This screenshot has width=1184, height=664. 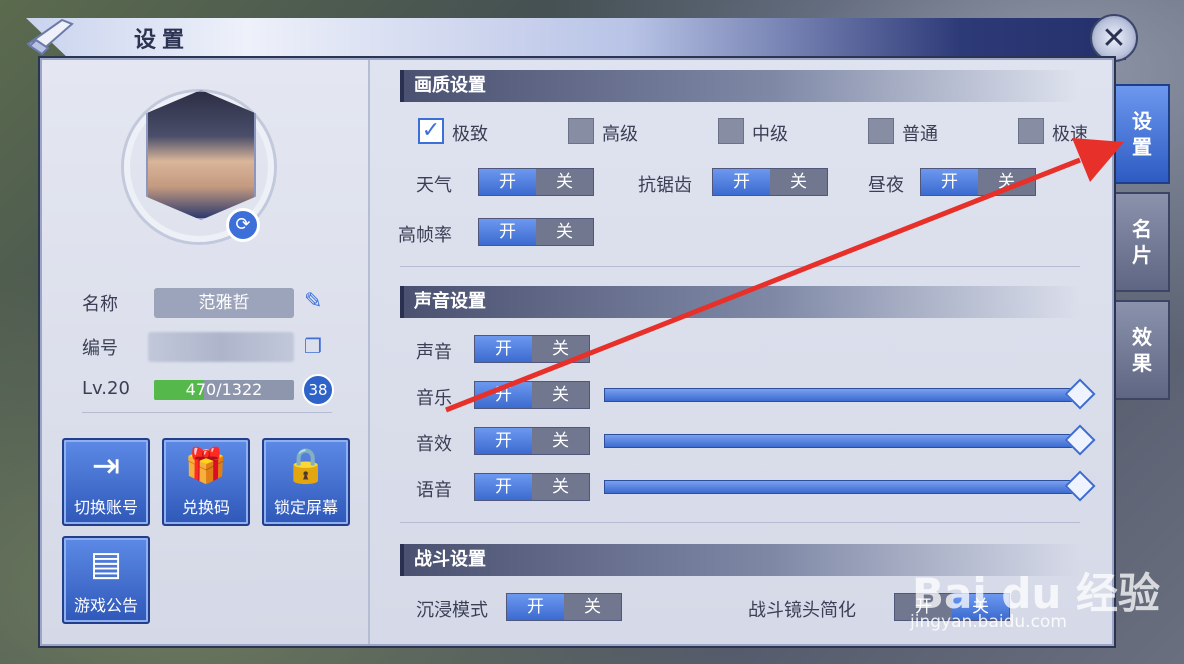 I want to click on id-field-blurred, so click(x=221, y=347).